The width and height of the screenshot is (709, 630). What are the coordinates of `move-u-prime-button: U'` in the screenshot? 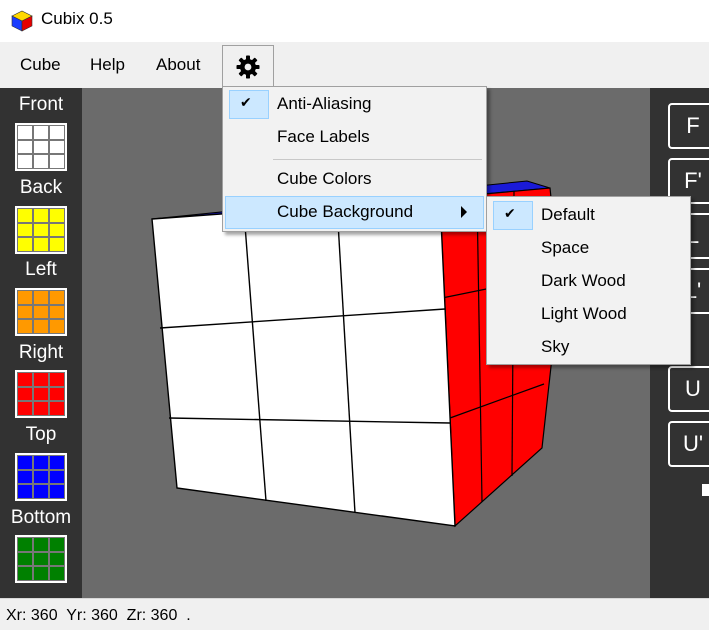 It's located at (688, 444).